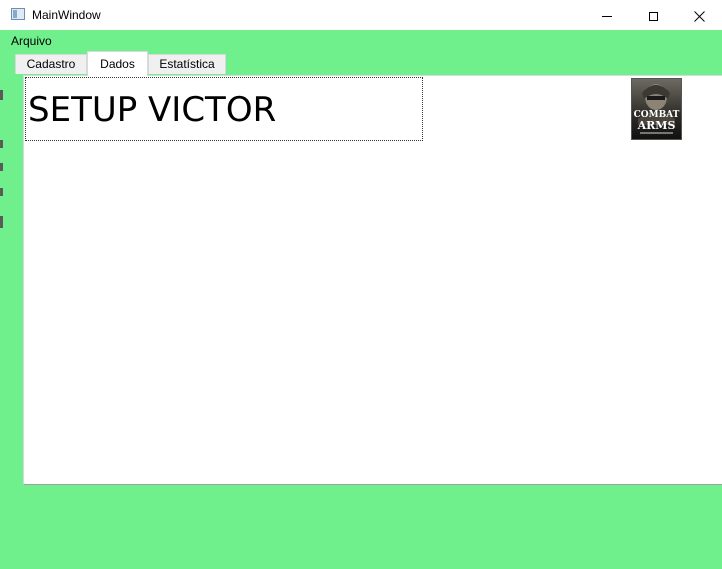 This screenshot has height=569, width=722. I want to click on minimize-icon, so click(607, 16).